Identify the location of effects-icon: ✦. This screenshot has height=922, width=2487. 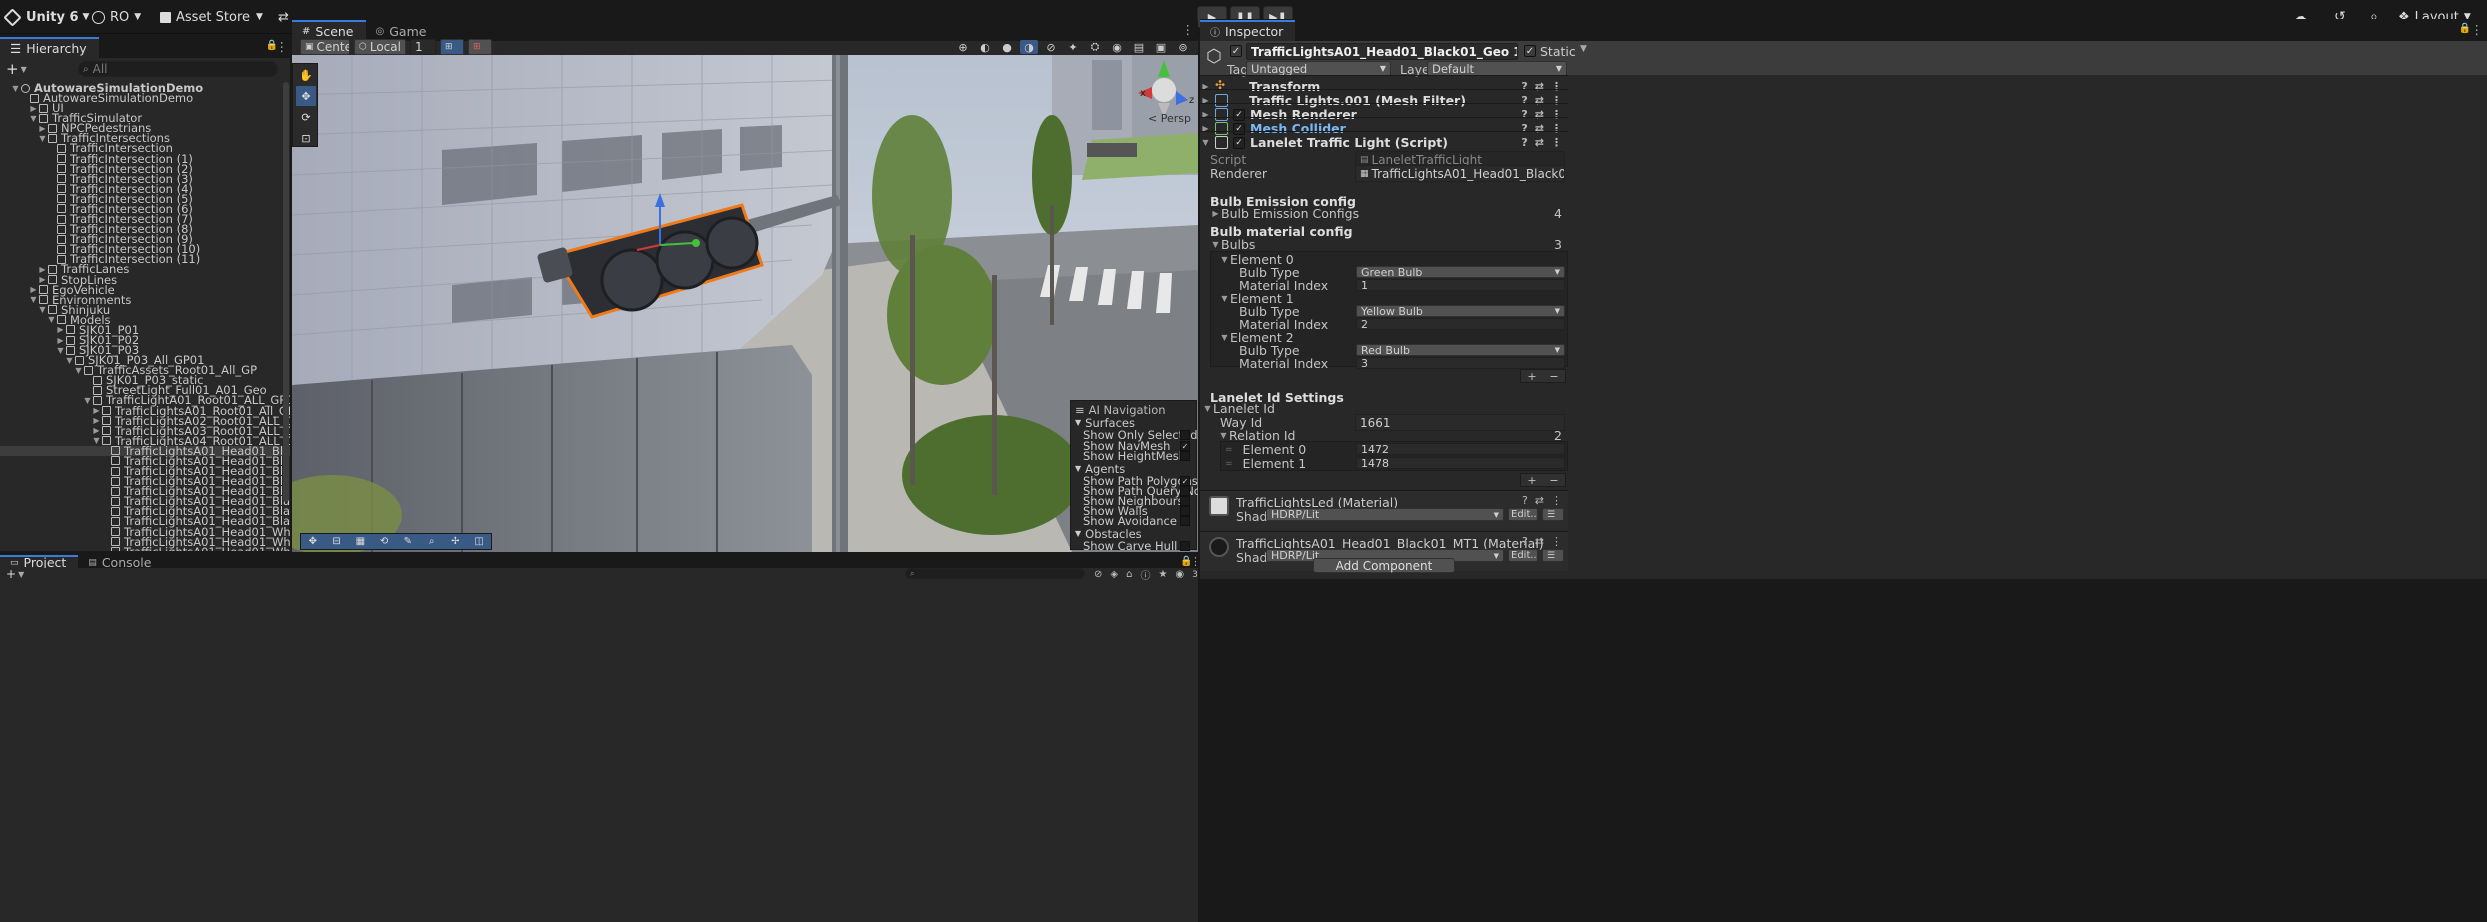
(1073, 47).